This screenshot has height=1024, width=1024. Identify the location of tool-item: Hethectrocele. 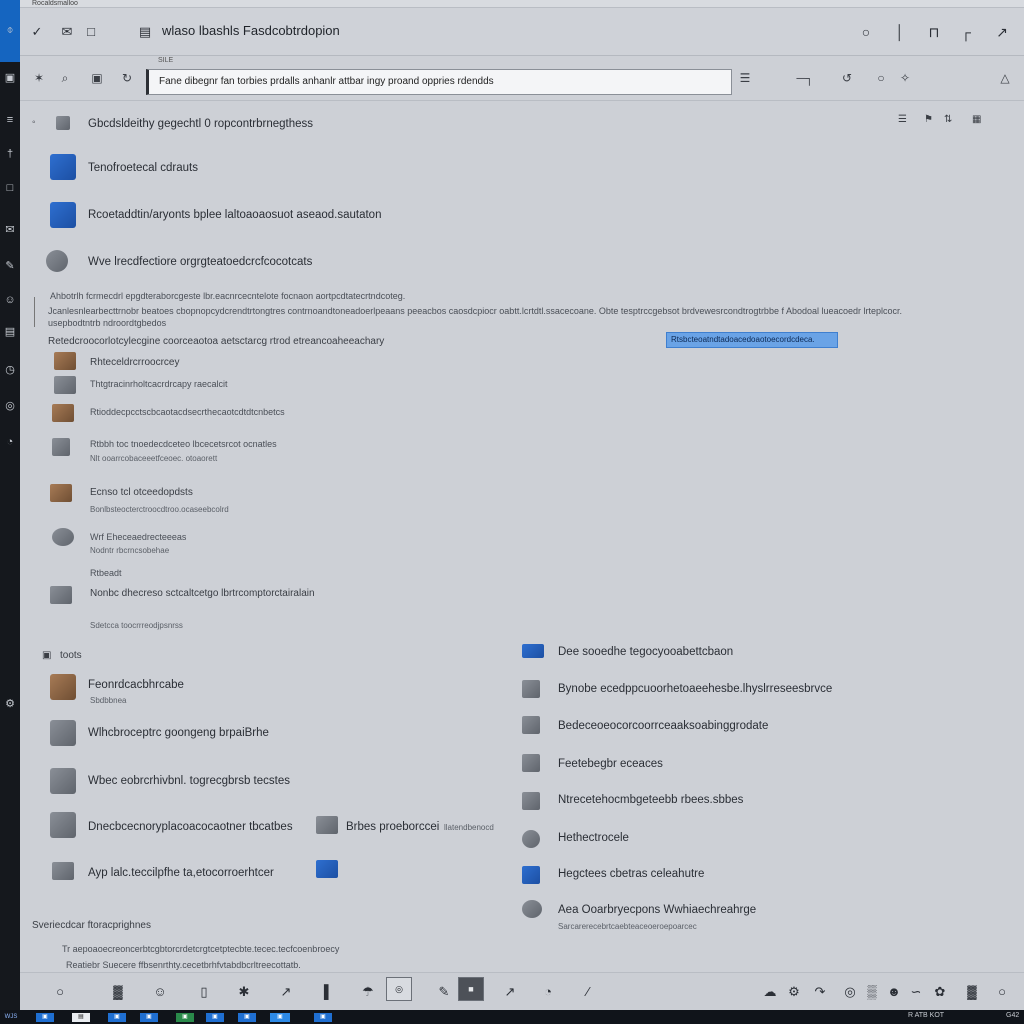
(593, 838).